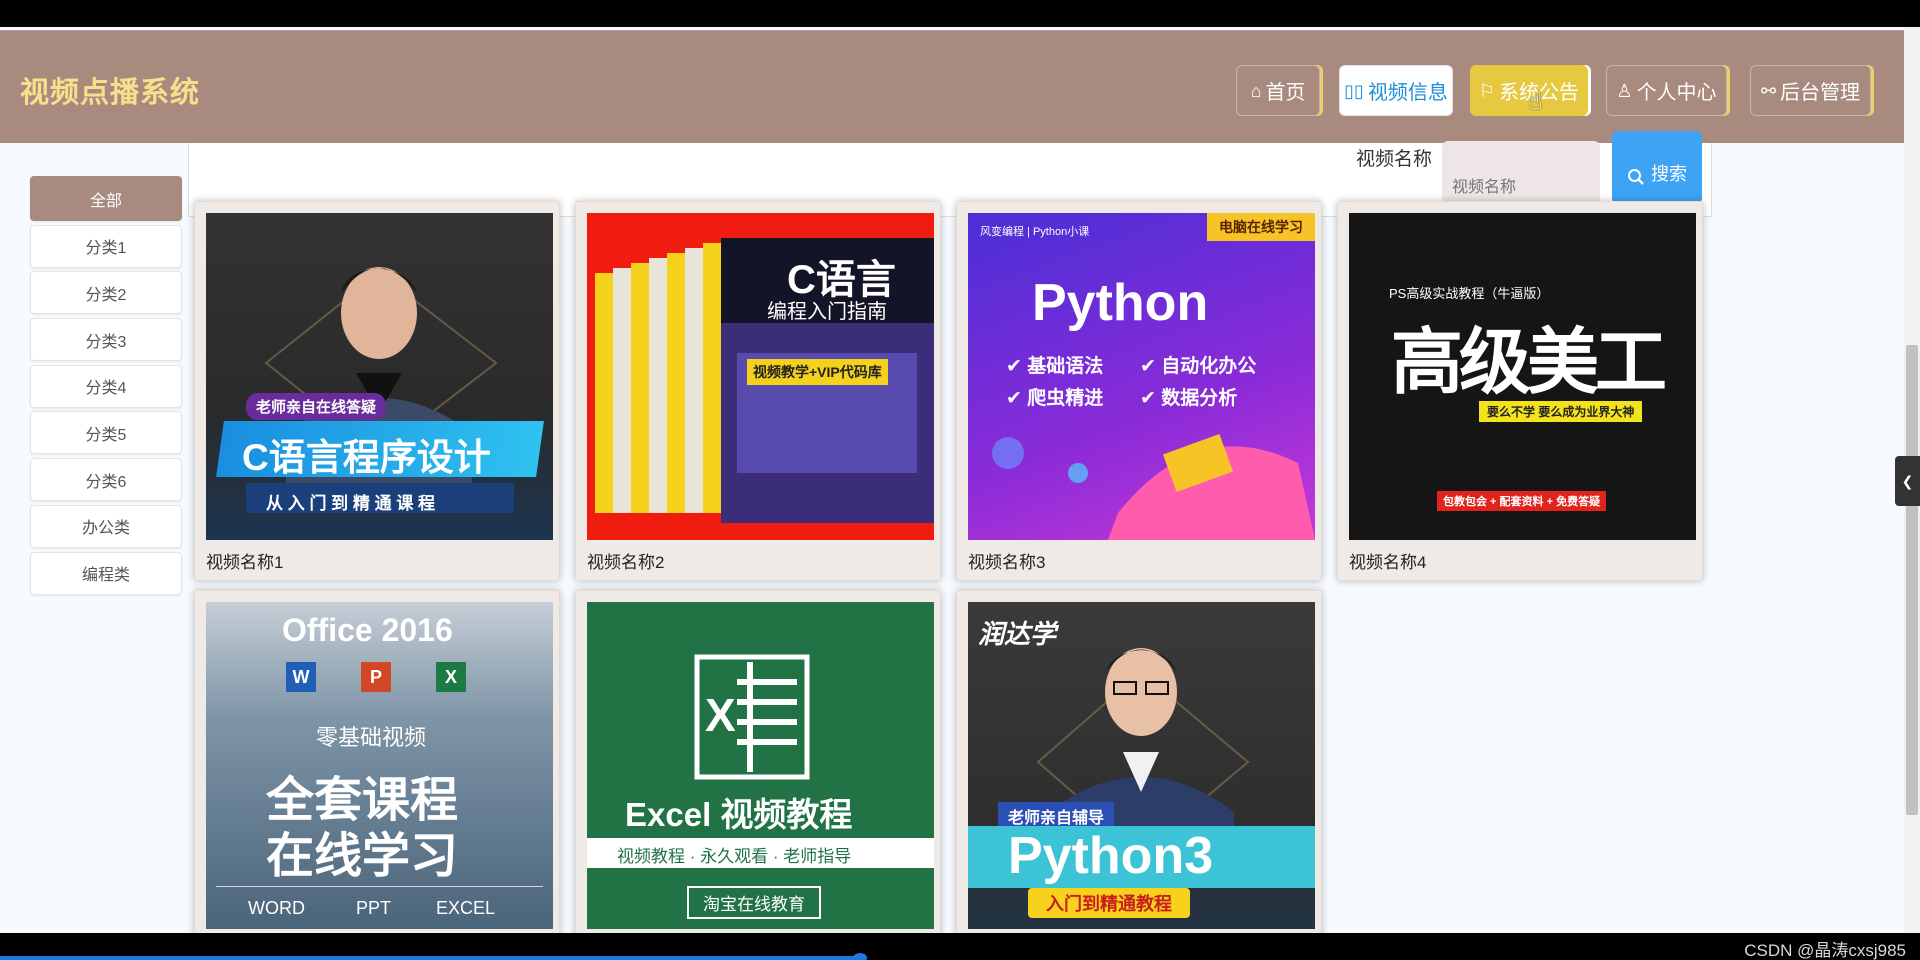 The image size is (1920, 960). Describe the element at coordinates (1469, 293) in the screenshot. I see `thumb-top-text: PS高级实战教程（牛逼版）` at that location.